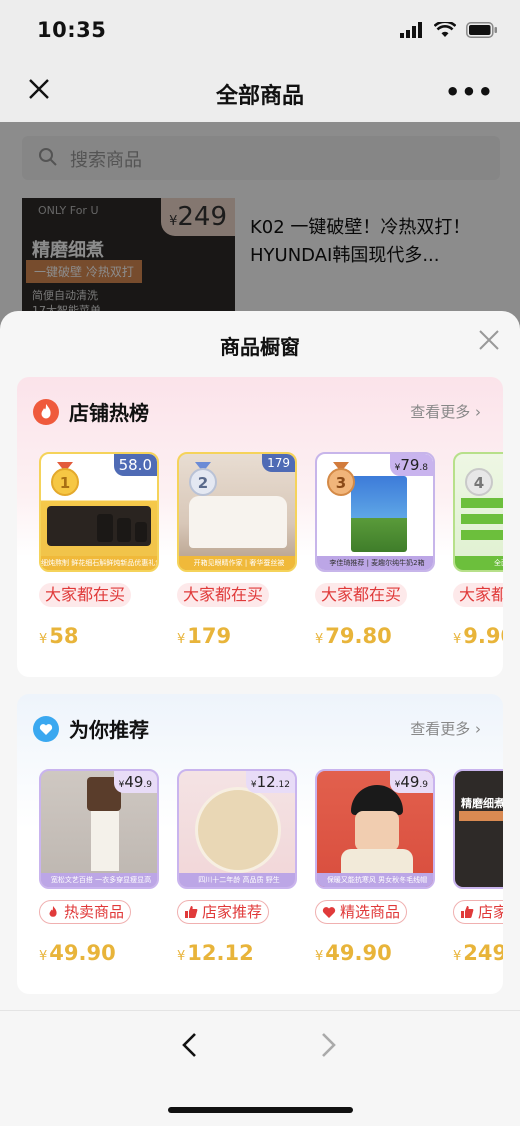 The image size is (520, 1126). I want to click on image-caption: 保暖又能抗寒风 男女秋冬毛线帽, so click(375, 880).